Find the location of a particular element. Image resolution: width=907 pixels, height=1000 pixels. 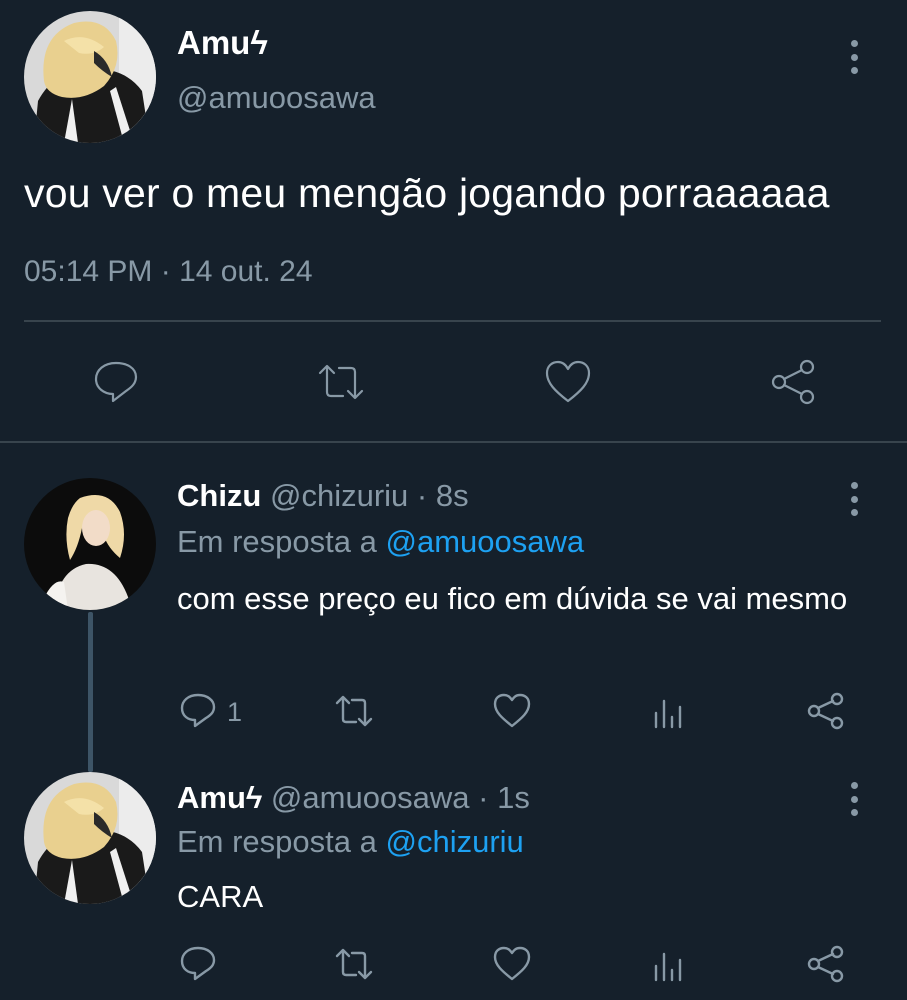

tweet-text: vou ver o meu mengão jogando porraaaaaa is located at coordinates (427, 193).